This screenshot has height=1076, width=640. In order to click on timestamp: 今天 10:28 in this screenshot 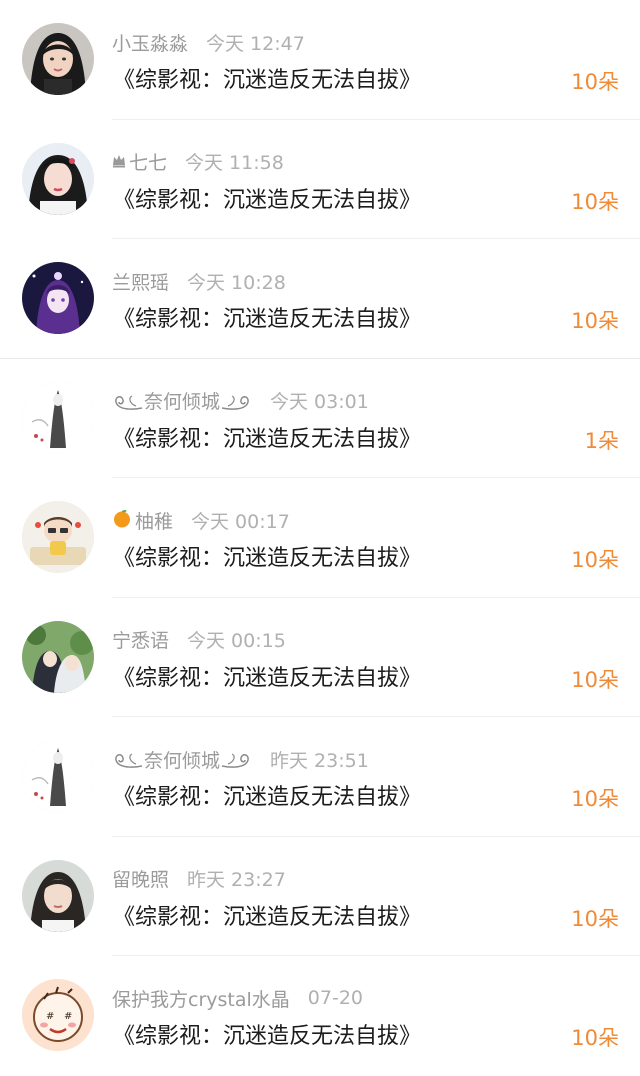, I will do `click(236, 282)`.